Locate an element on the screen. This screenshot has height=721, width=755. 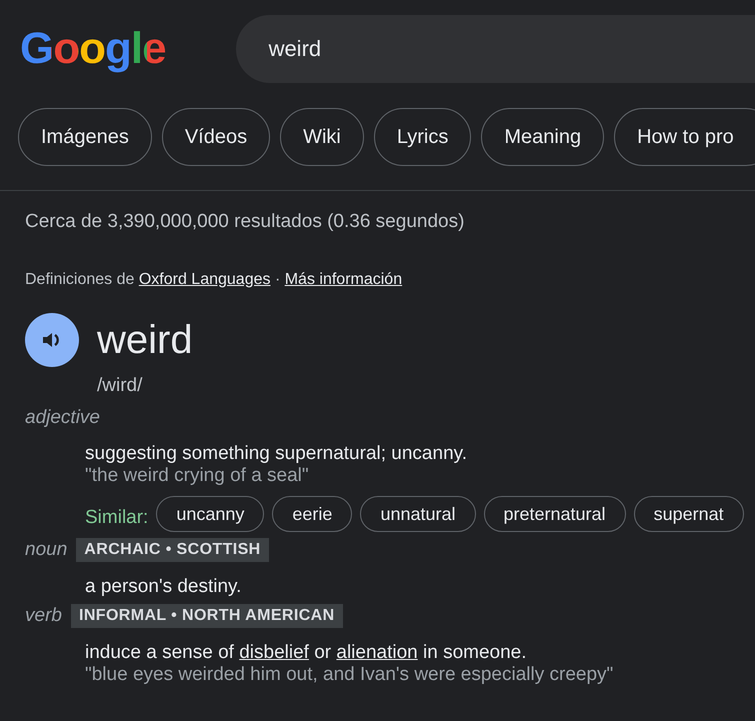
example: "blue eyes weirded him out, and Ivan's were especially creepy" is located at coordinates (349, 675).